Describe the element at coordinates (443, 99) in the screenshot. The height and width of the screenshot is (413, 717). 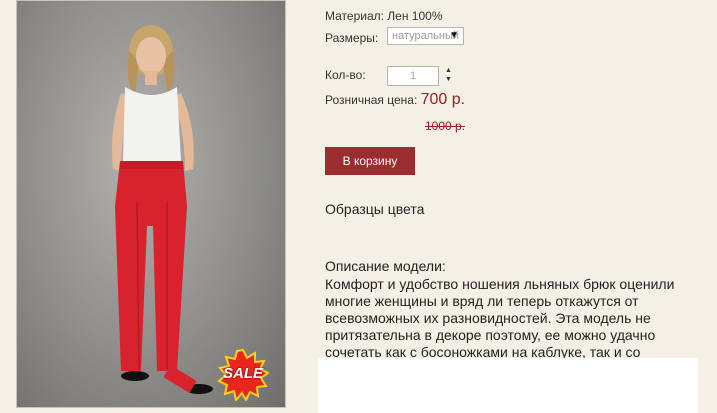
I see `current-price: 700 р.` at that location.